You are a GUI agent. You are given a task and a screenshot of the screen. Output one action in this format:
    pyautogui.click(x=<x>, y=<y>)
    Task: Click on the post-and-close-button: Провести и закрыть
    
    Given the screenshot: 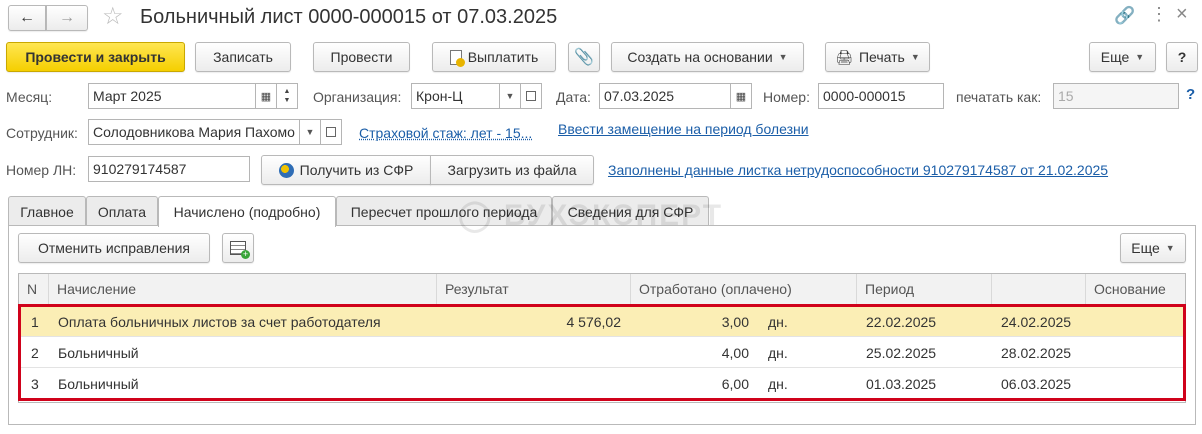 What is the action you would take?
    pyautogui.click(x=95, y=57)
    